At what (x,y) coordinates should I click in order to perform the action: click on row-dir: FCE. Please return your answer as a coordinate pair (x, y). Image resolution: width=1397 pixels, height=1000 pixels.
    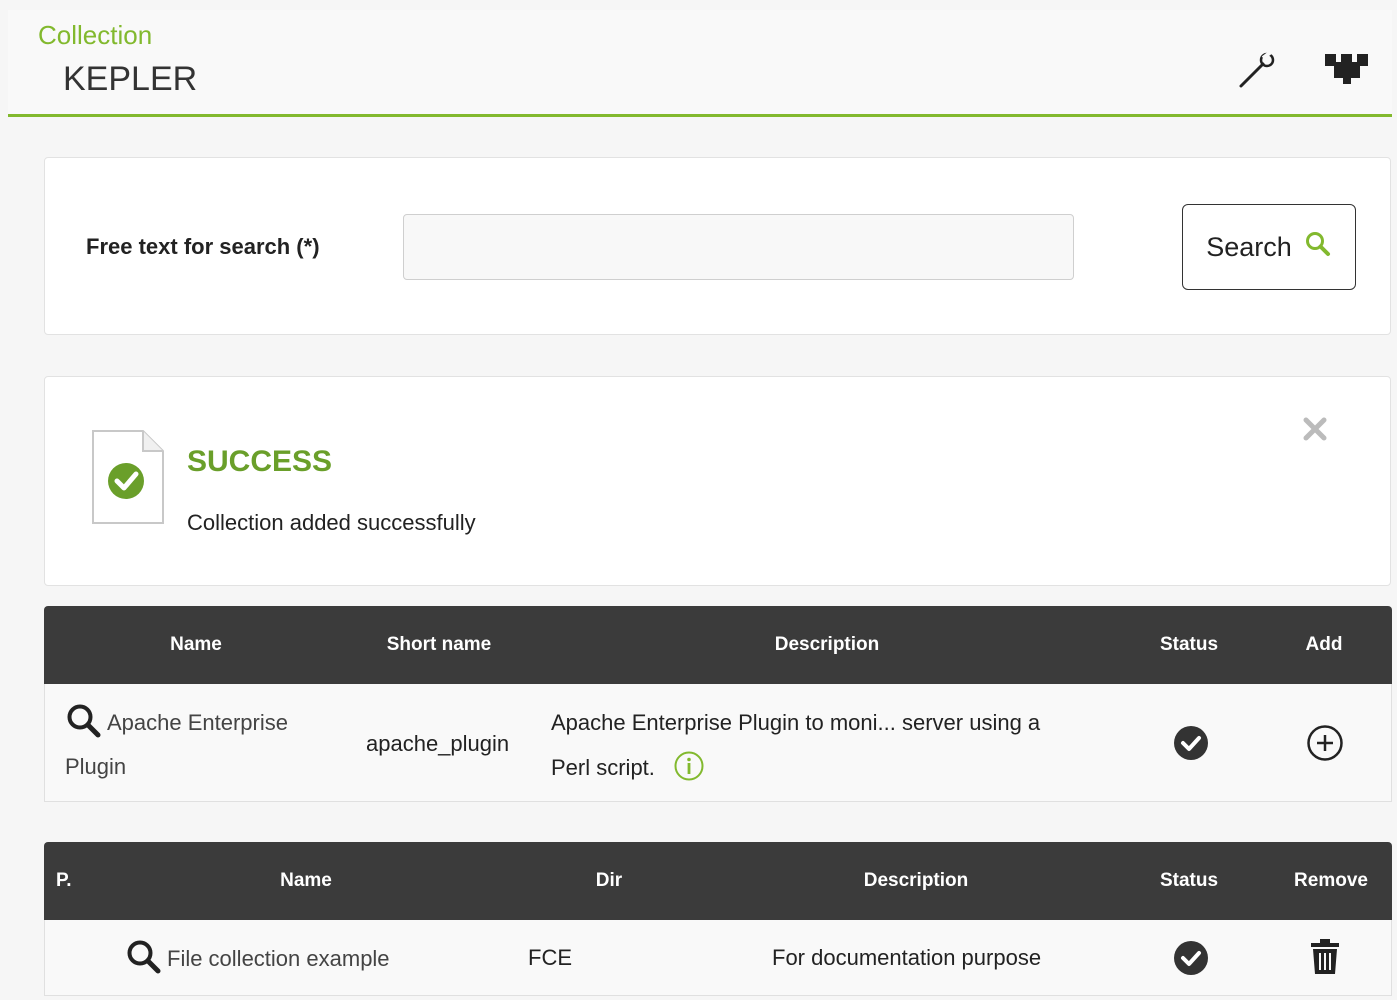
    Looking at the image, I should click on (550, 957).